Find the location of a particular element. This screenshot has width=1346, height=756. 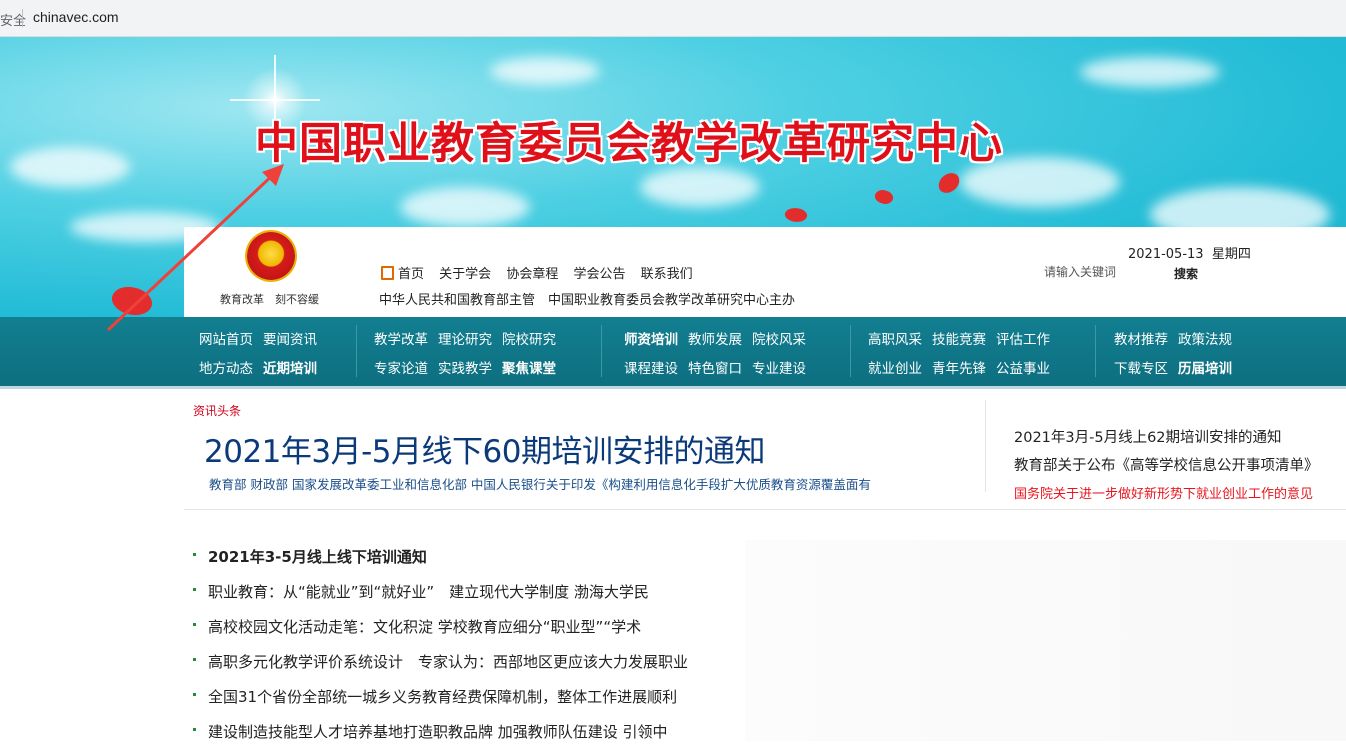

list-item-label: 全国31个省份全部统一城乡义务教育经费保障机制，整体工作进展顺利 is located at coordinates (443, 697).